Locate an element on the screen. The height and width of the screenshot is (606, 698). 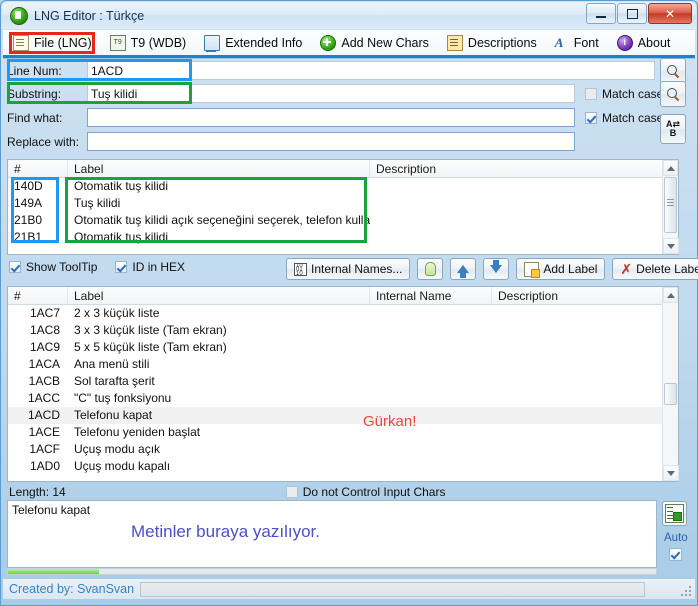
match-case-1-checkbox is located at coordinates (591, 93).